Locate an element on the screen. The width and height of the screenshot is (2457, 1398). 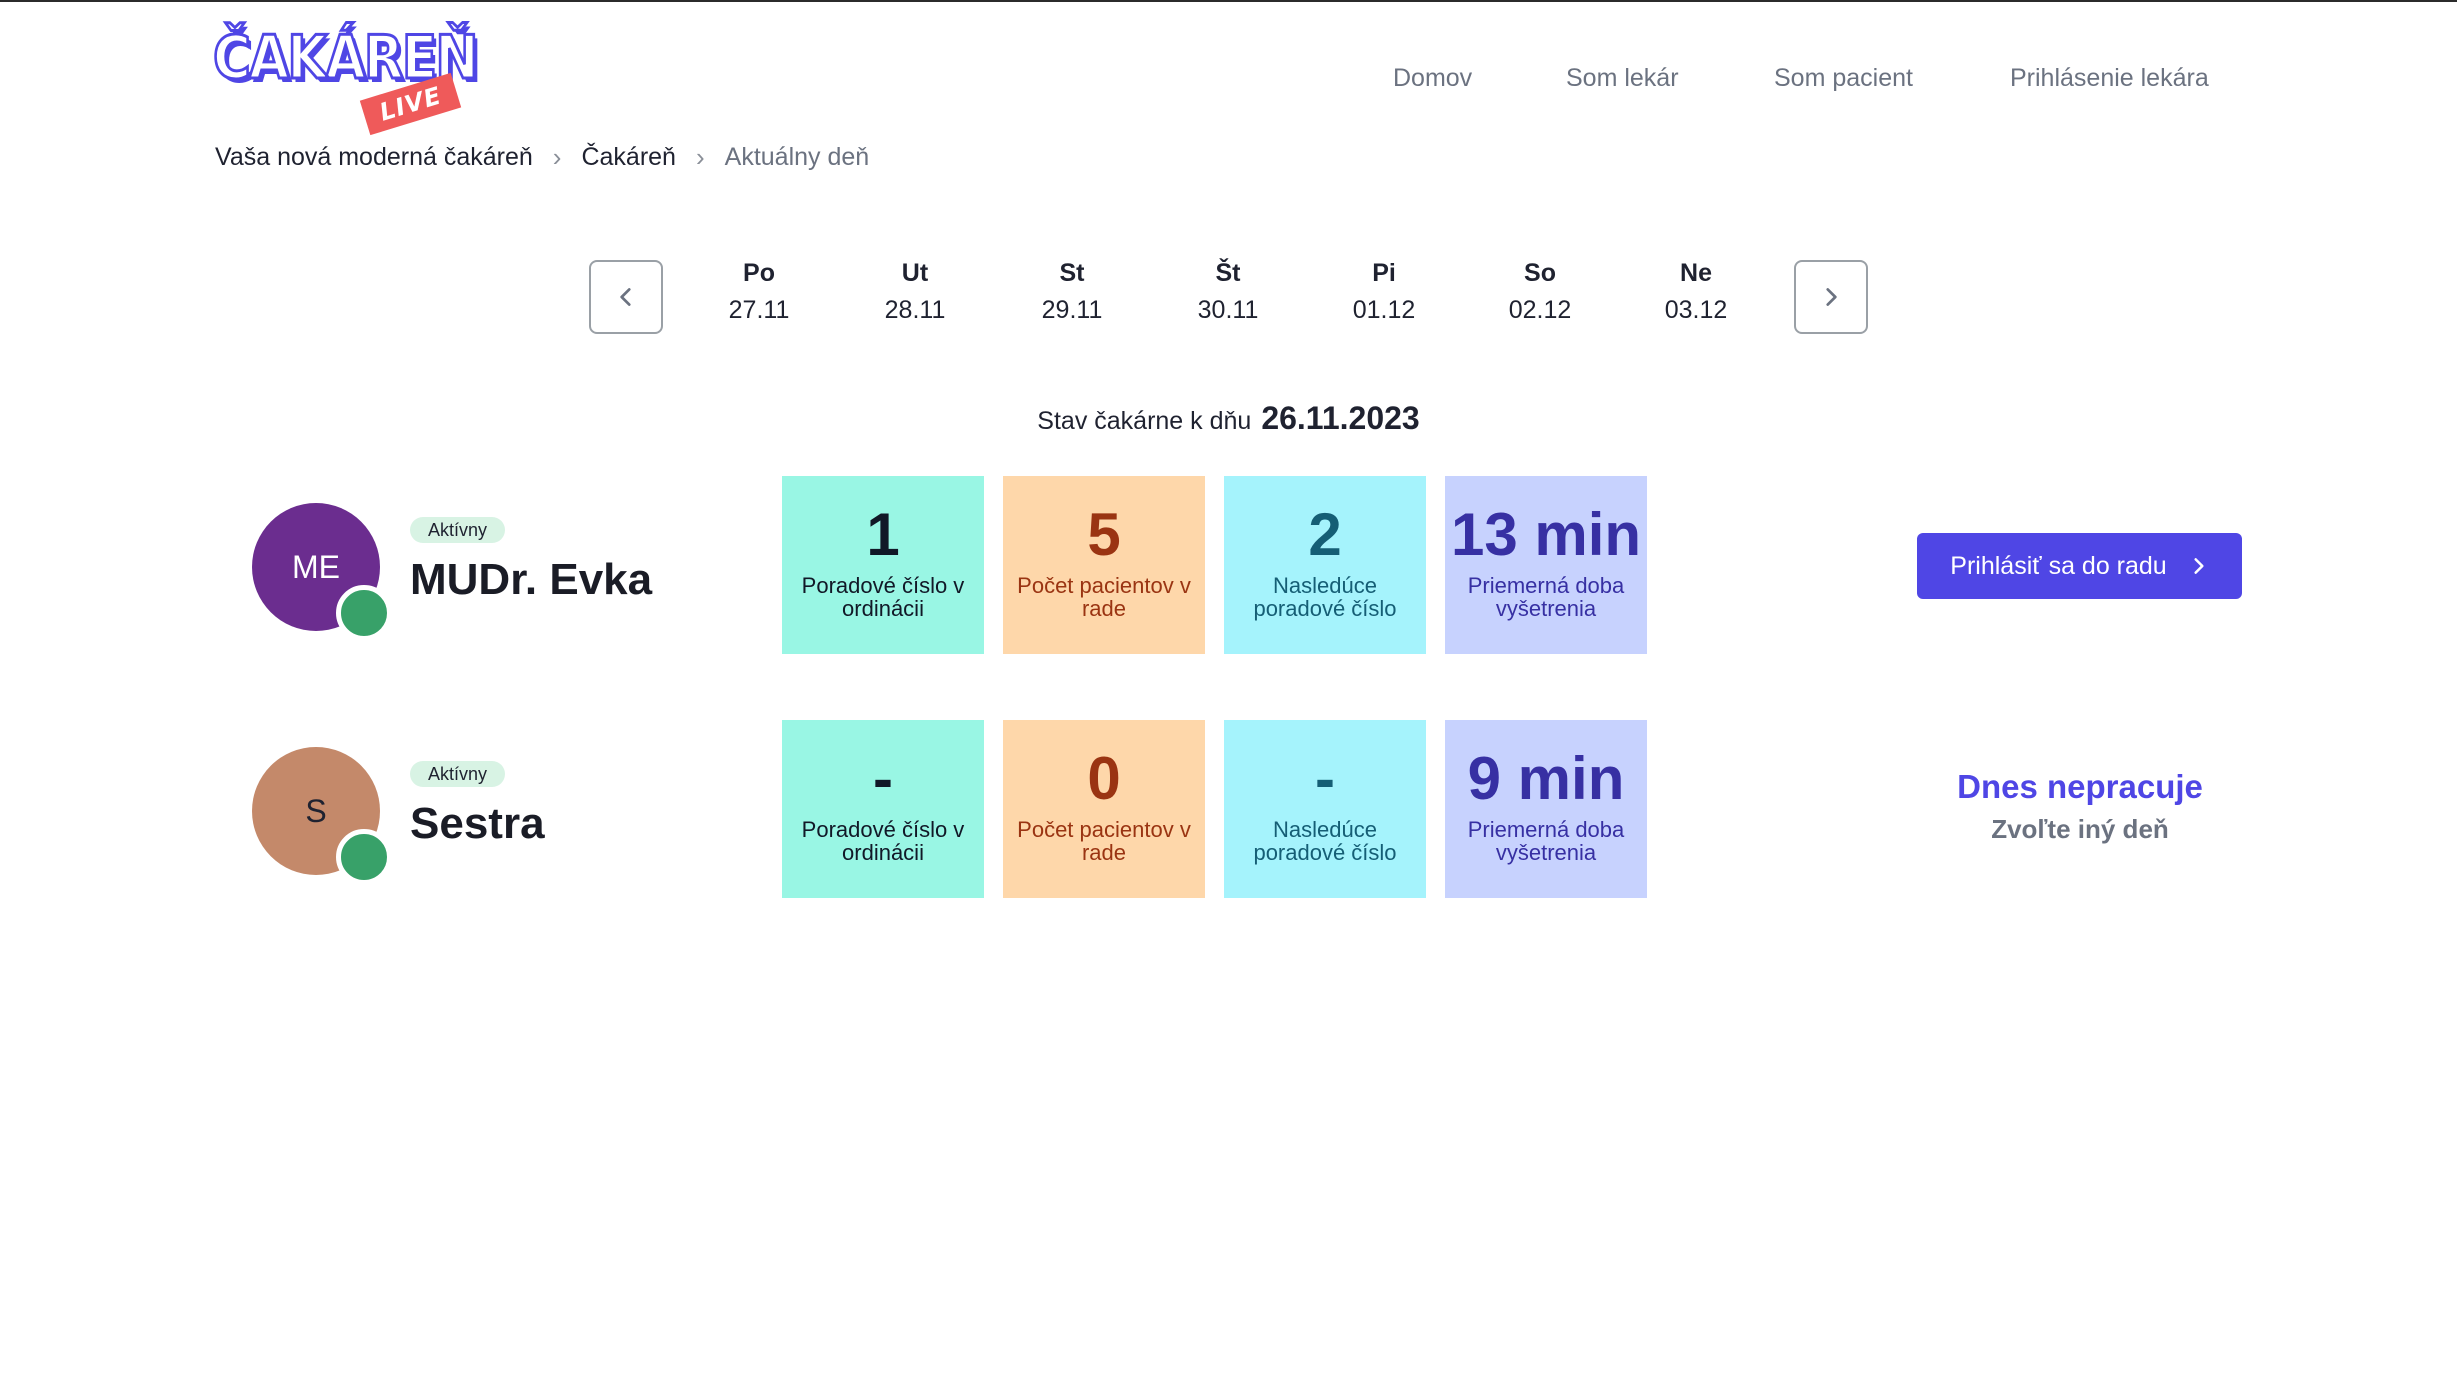
stat-value: 2 is located at coordinates (1325, 534).